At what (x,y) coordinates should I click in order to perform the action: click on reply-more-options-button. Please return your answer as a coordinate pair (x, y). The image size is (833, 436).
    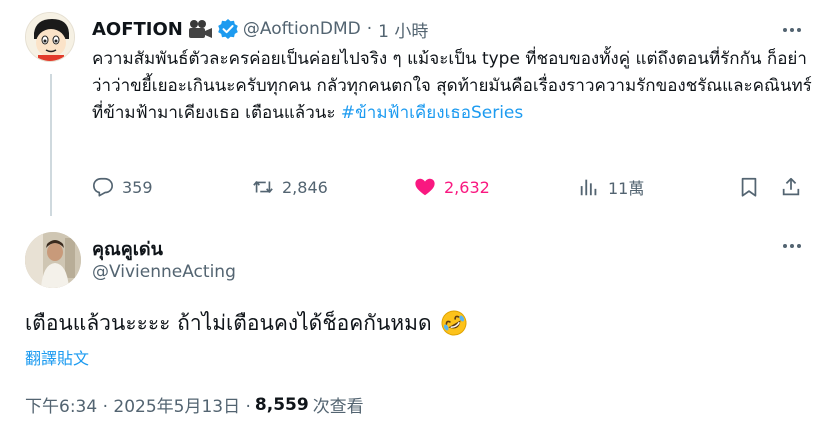
    Looking at the image, I should click on (792, 246).